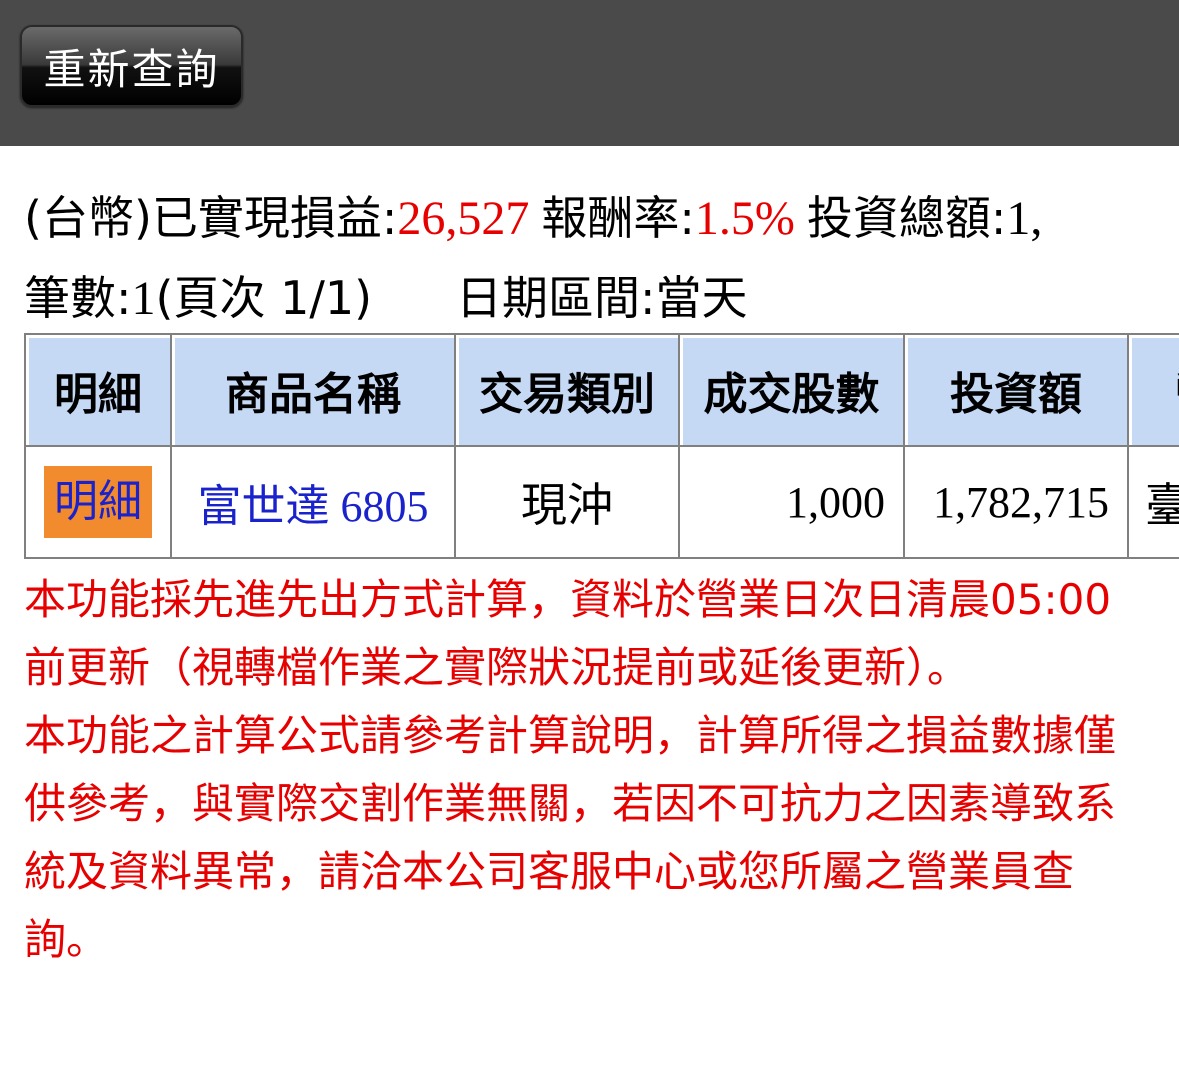 The width and height of the screenshot is (1179, 1073). Describe the element at coordinates (568, 391) in the screenshot. I see `header-trade-type: 交易類別` at that location.